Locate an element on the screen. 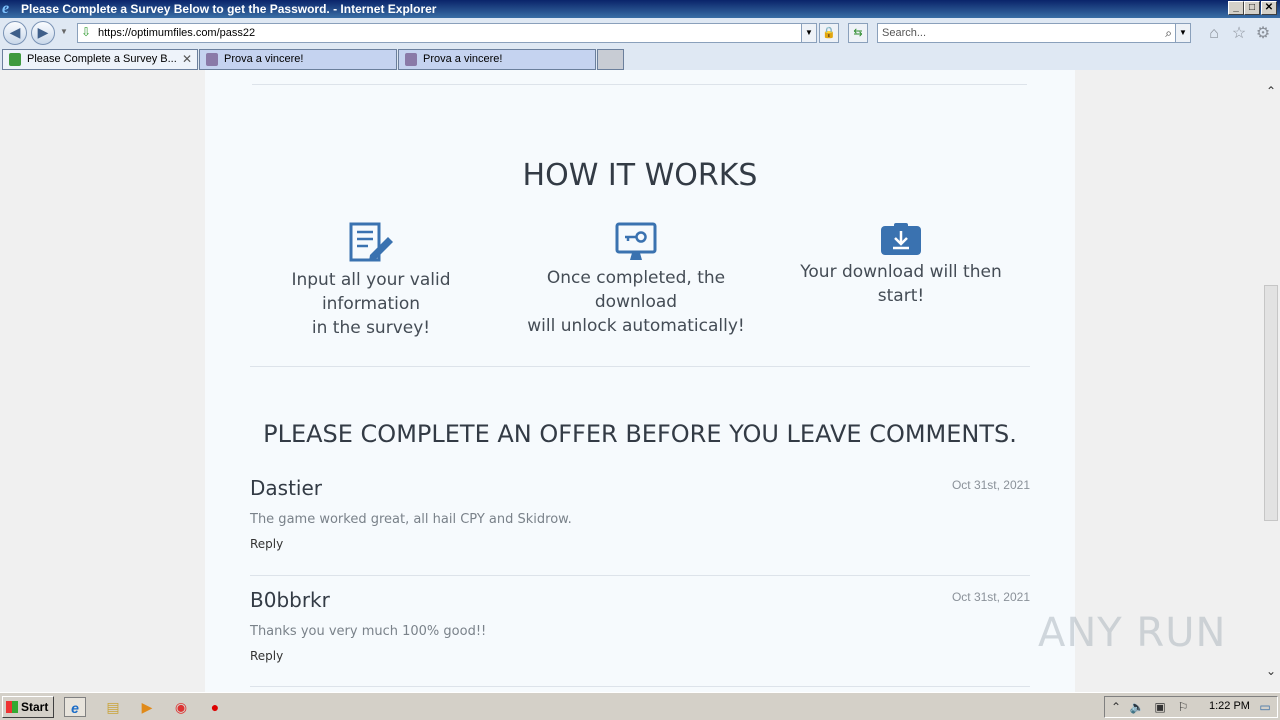 The width and height of the screenshot is (1280, 720). step-download: Your download will then start! is located at coordinates (901, 265).